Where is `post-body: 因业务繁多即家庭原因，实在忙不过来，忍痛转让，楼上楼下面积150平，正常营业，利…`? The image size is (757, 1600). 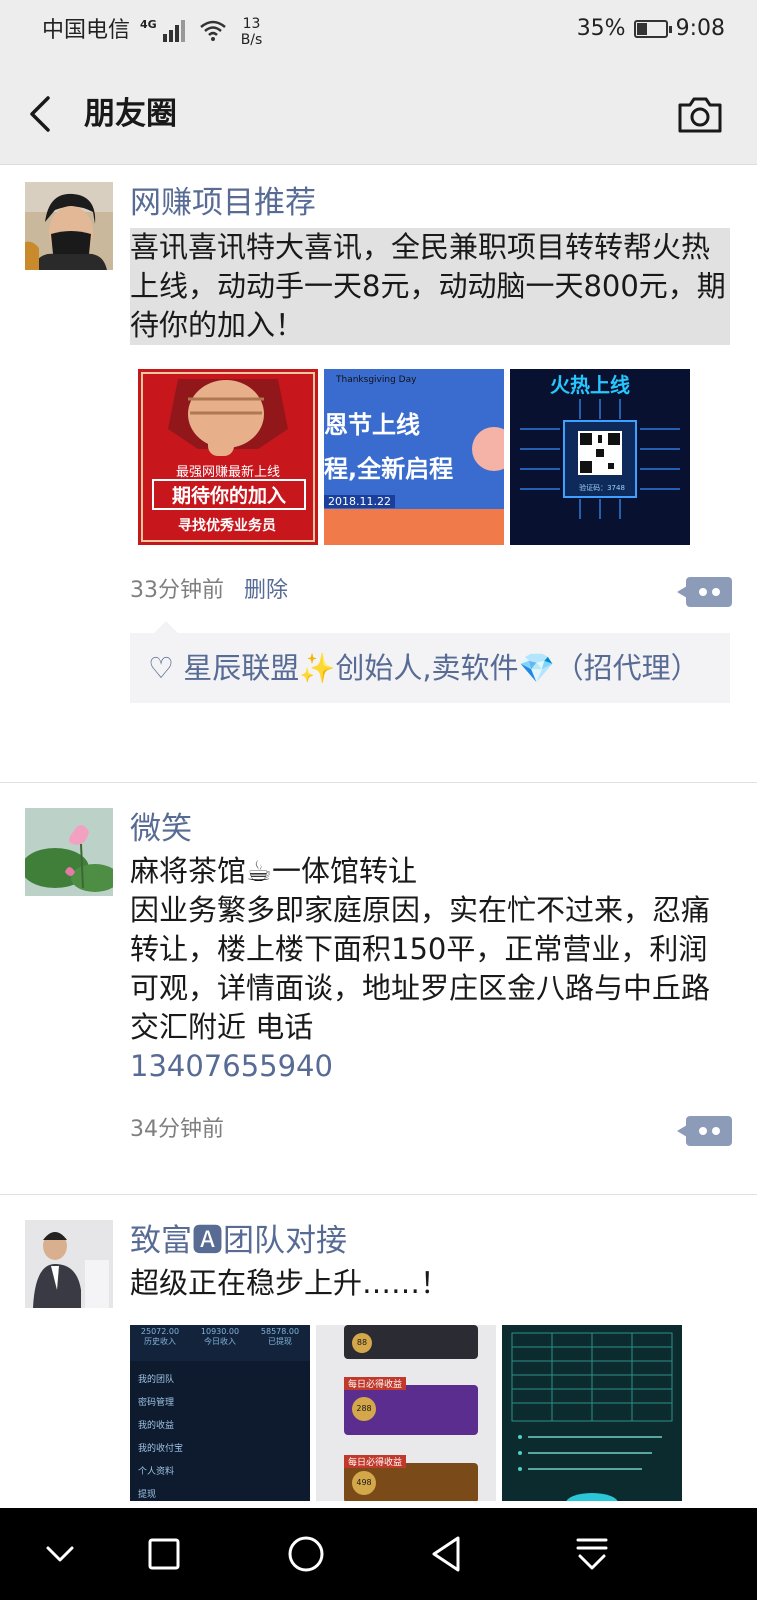 post-body: 因业务繁多即家庭原因，实在忙不过来，忍痛转让，楼上楼下面积150平，正常营业，利… is located at coordinates (420, 968).